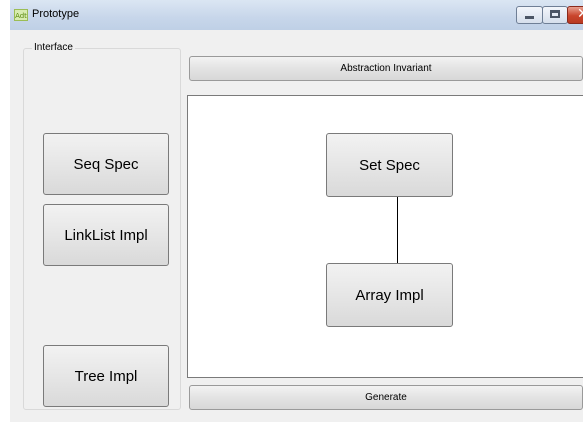 The height and width of the screenshot is (422, 583). I want to click on minimize-icon, so click(529, 17).